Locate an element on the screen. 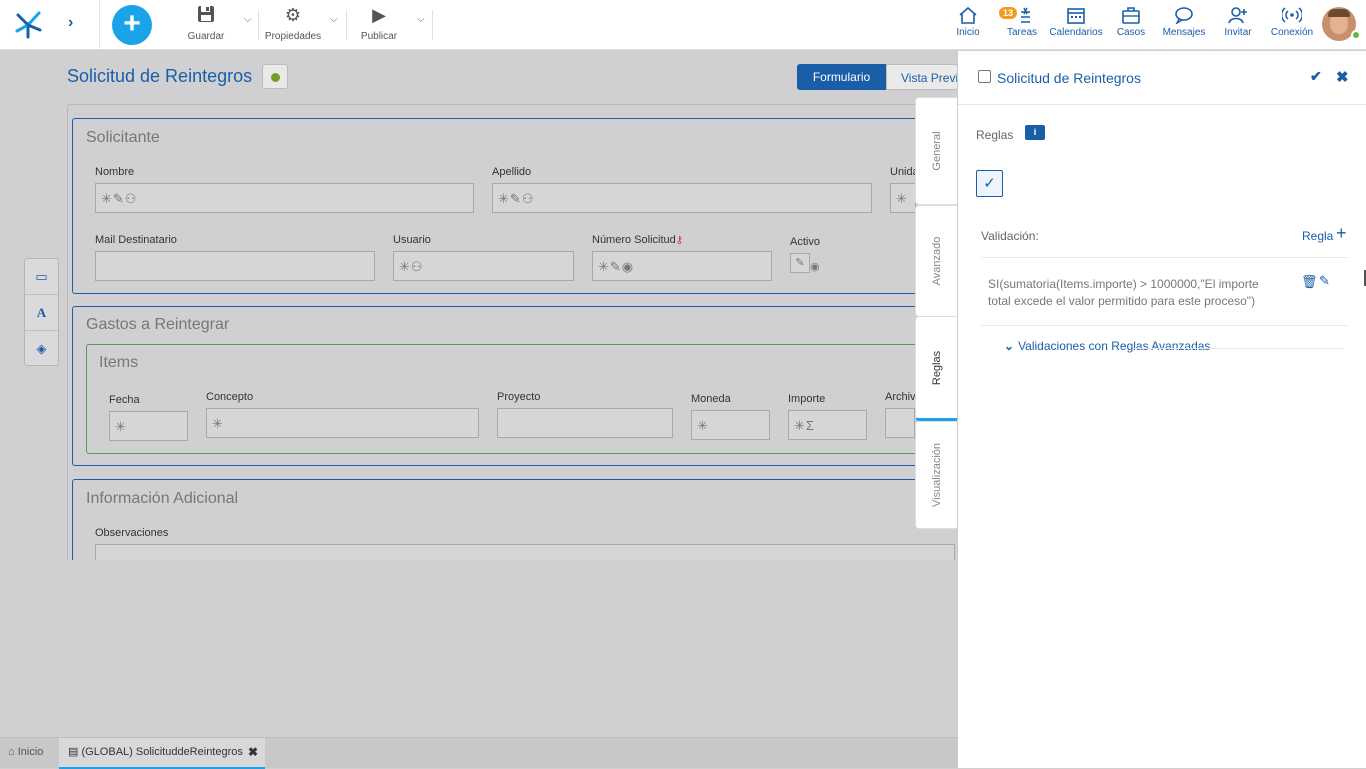  element-toolbar: ▭ A ◈ is located at coordinates (41, 312).